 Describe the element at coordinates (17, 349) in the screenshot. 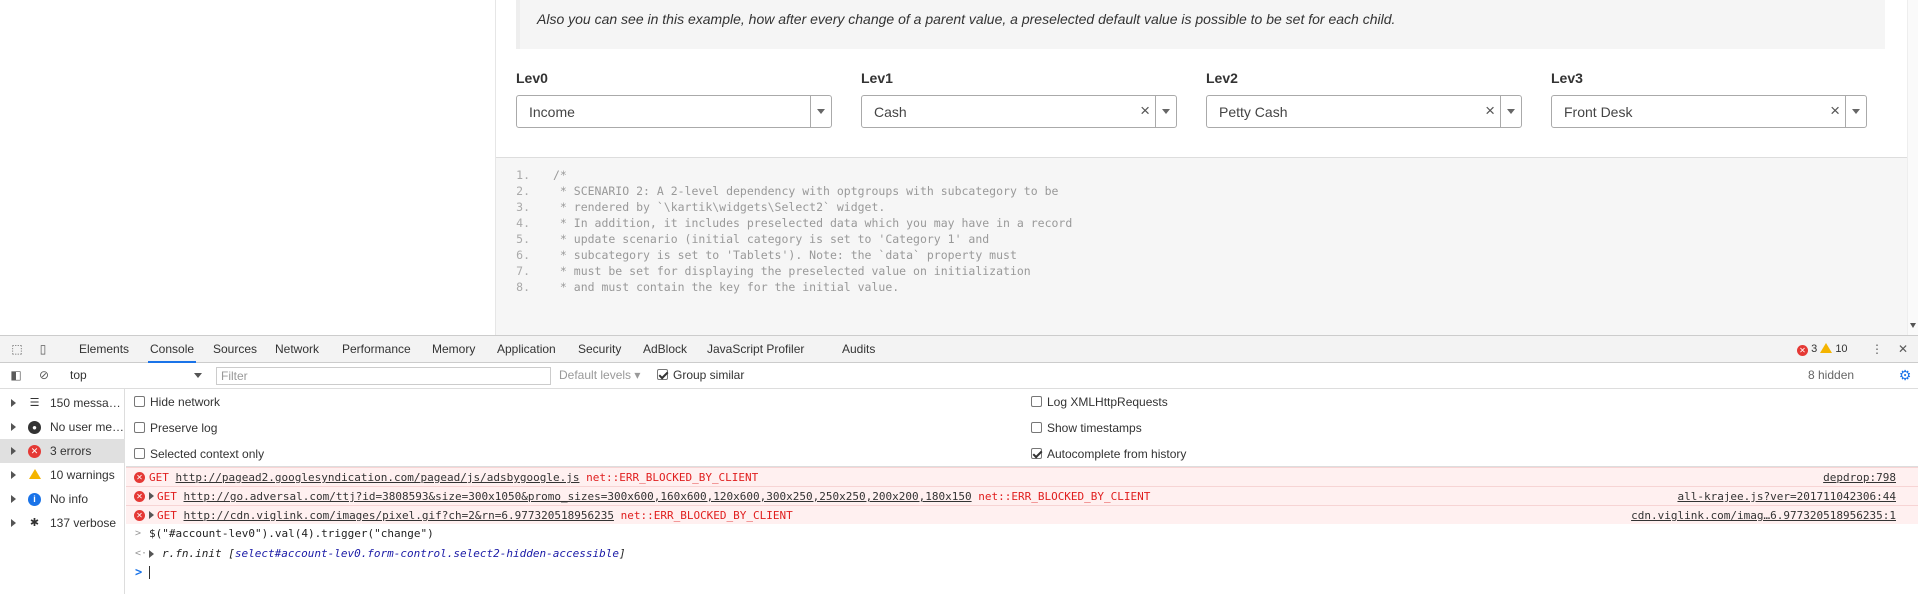

I see `inspect-element-icon: ⬚` at that location.